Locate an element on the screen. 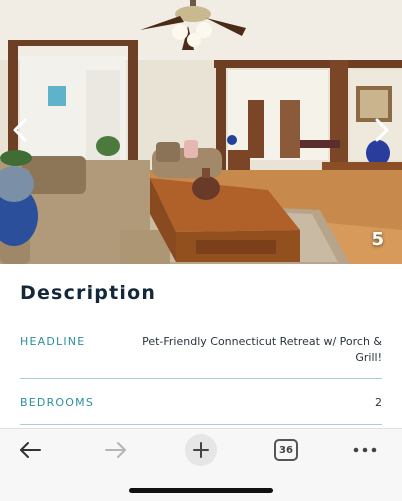 The width and height of the screenshot is (402, 501). new-tab-circle is located at coordinates (201, 450).